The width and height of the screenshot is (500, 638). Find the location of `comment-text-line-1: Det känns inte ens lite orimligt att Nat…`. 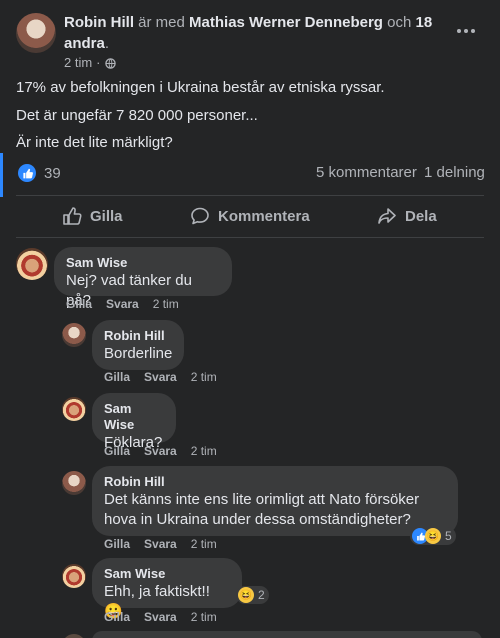

comment-text-line-1: Det känns inte ens lite orimligt att Nat… is located at coordinates (262, 499).